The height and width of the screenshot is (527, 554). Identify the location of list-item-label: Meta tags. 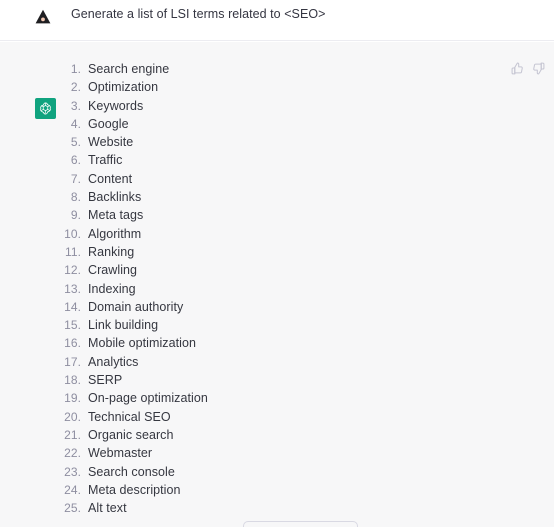
(116, 215).